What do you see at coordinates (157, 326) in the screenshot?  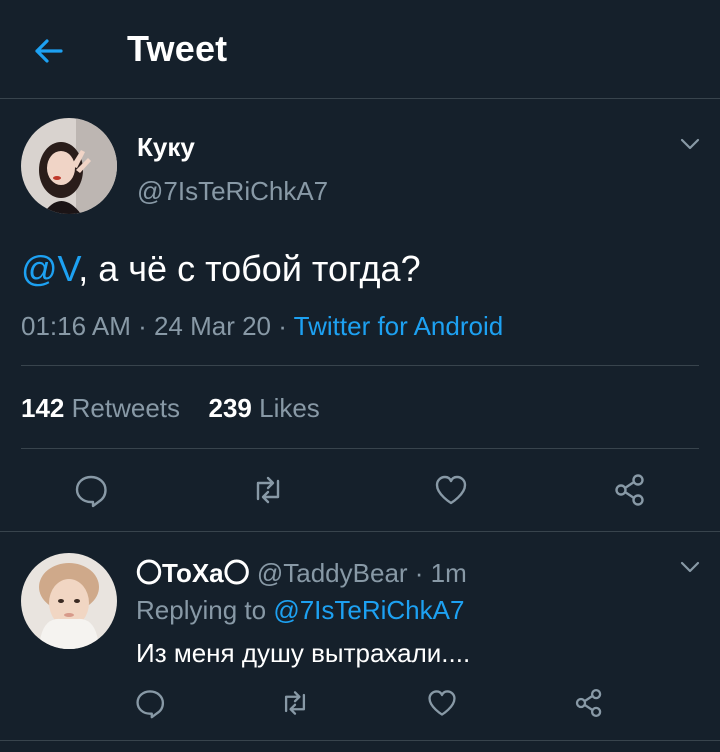 I see `timestamp: 01:16 AM · 24 Mar 20 ·` at bounding box center [157, 326].